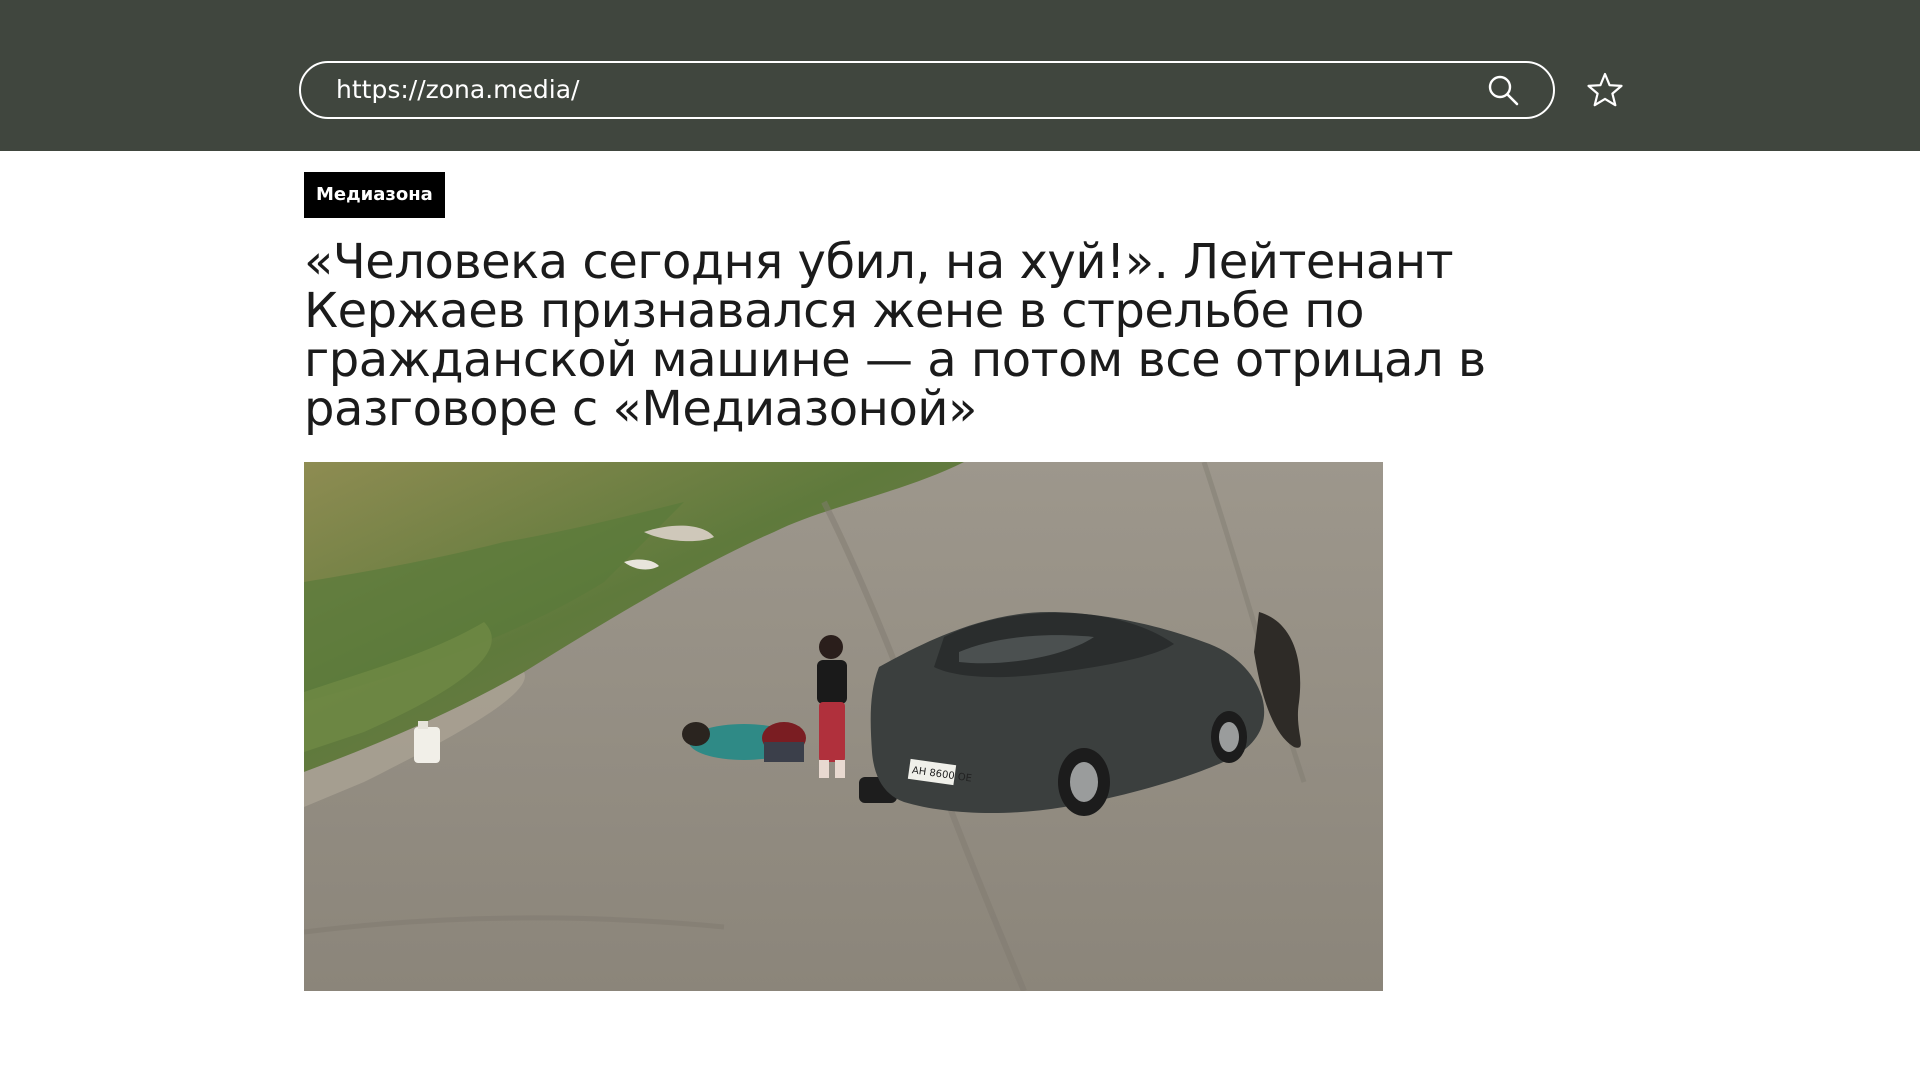 The width and height of the screenshot is (1920, 1080). What do you see at coordinates (457, 90) in the screenshot?
I see `url-text: https://zona.media/` at bounding box center [457, 90].